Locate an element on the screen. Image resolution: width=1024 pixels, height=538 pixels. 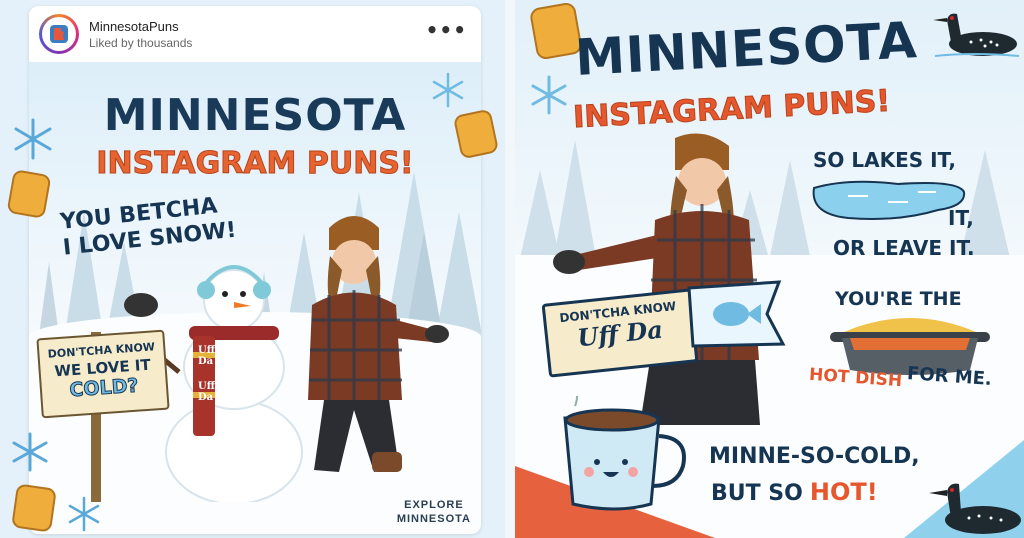
post-header: MinnesotaPuns Liked by thousands ••• is located at coordinates (255, 34).